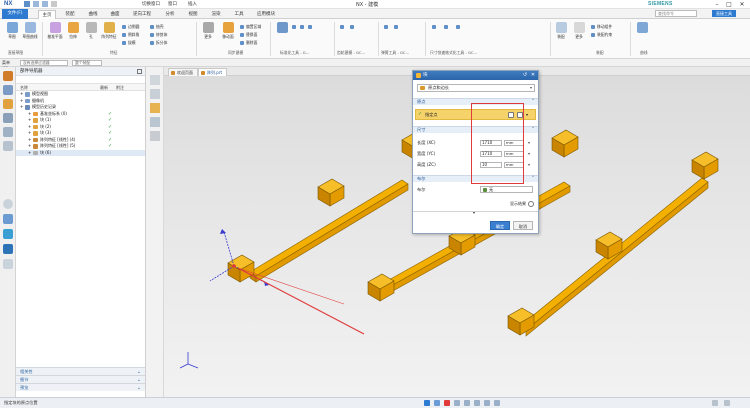 The height and width of the screenshot is (408, 750). What do you see at coordinates (30, 32) in the screenshot?
I see `sketch-curve-button: 草图曲线` at bounding box center [30, 32].